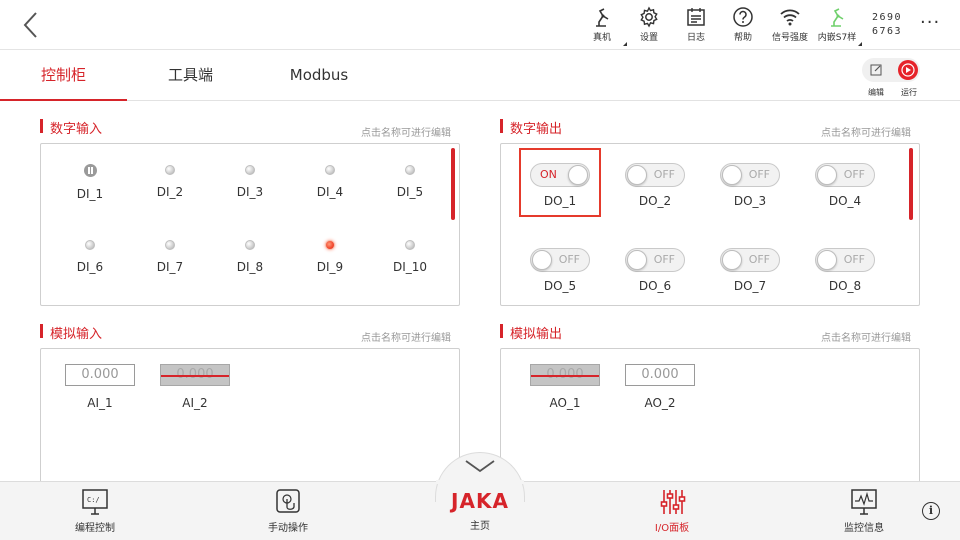 The image size is (960, 540). I want to click on back-arrow-icon, so click(32, 25).